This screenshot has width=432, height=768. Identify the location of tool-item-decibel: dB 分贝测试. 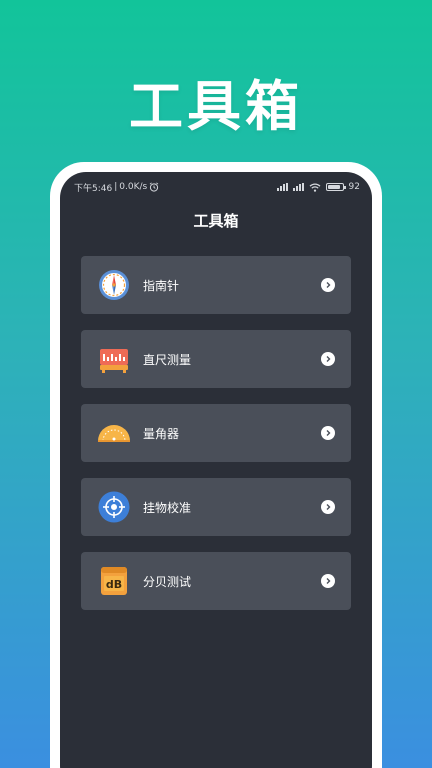
(216, 581).